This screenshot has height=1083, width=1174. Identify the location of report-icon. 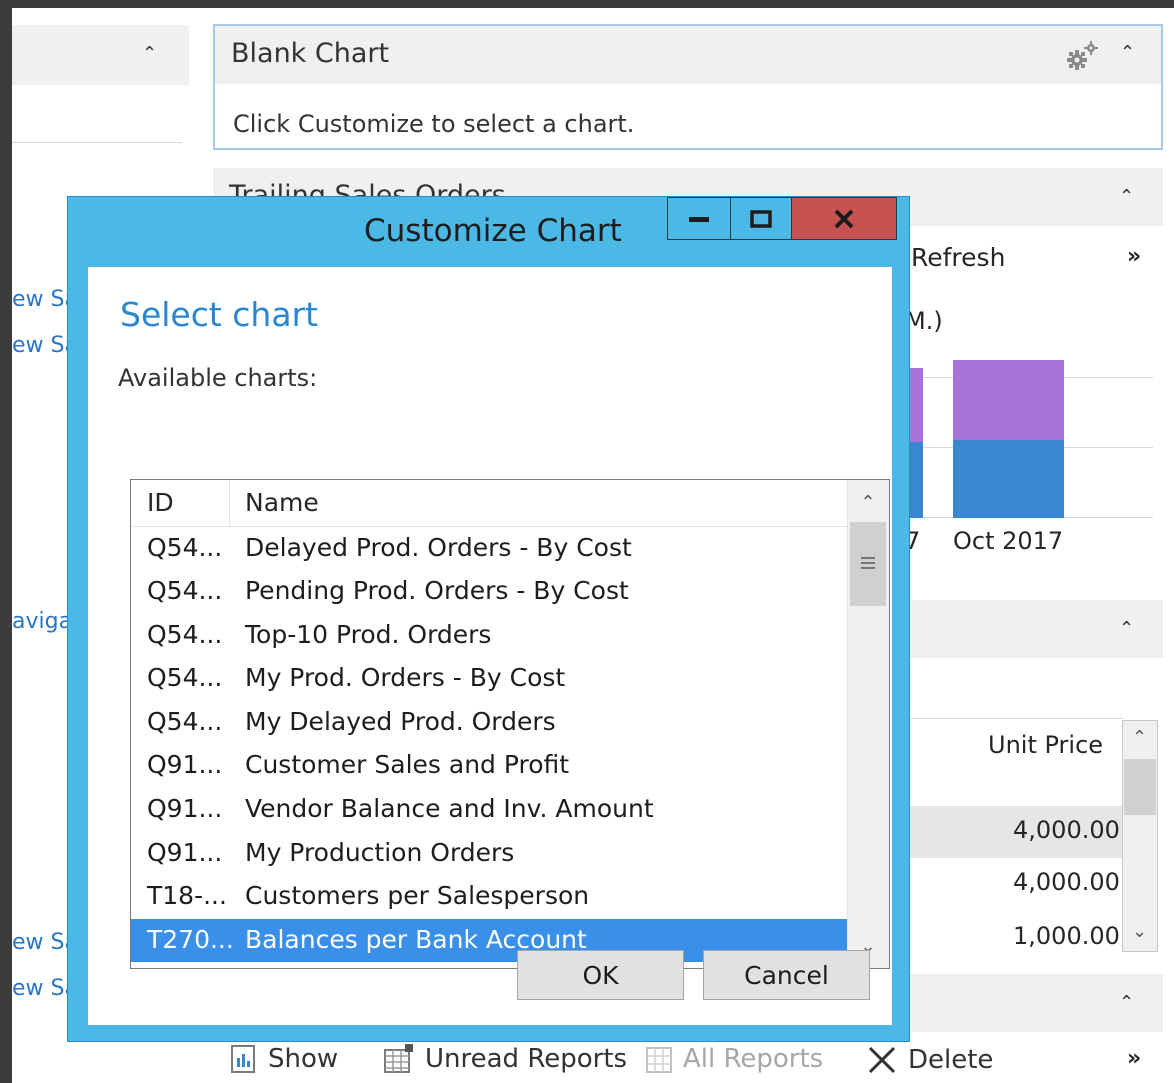
(243, 1059).